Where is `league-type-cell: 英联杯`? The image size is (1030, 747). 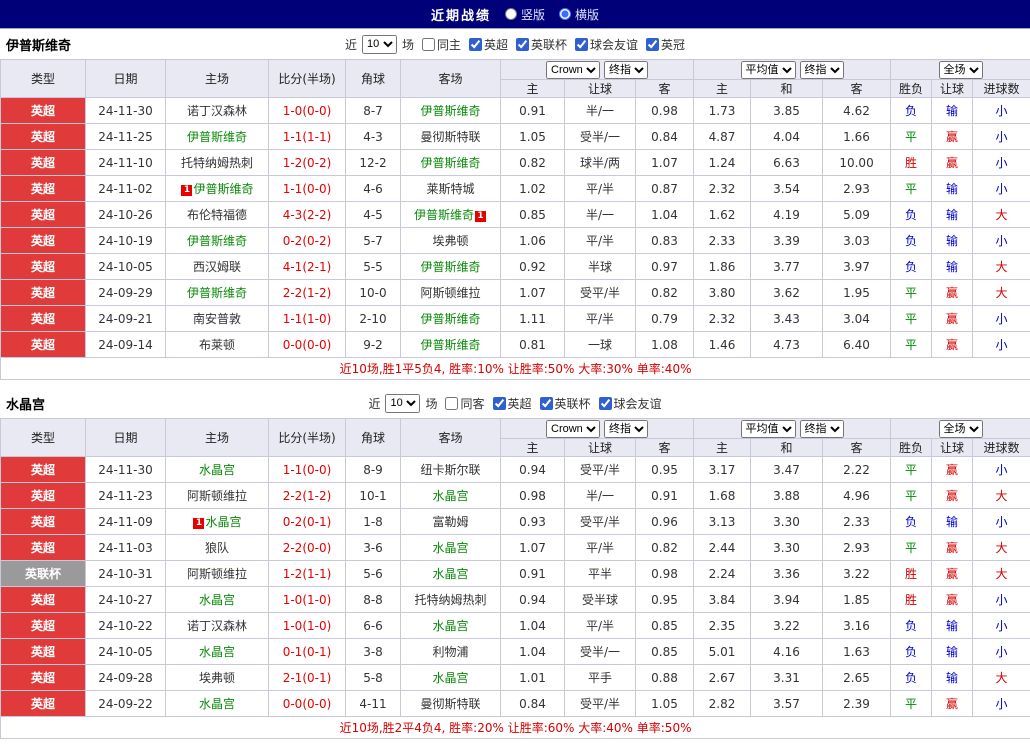 league-type-cell: 英联杯 is located at coordinates (43, 574).